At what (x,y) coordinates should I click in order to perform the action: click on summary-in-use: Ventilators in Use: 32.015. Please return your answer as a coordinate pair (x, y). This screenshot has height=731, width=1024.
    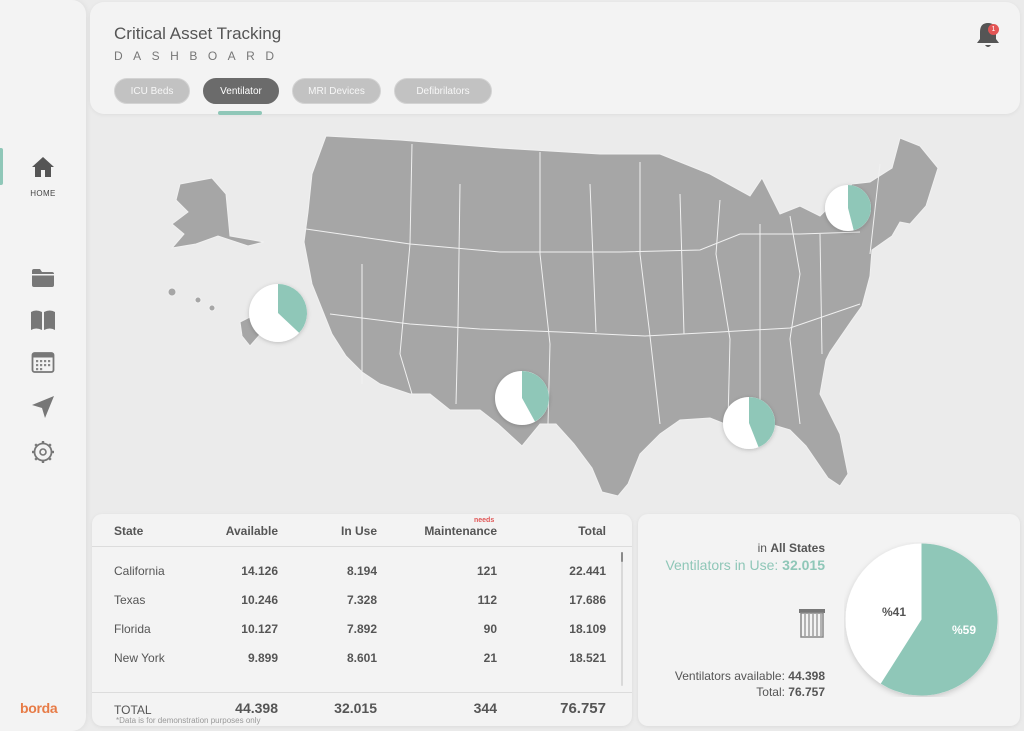
    Looking at the image, I should click on (745, 565).